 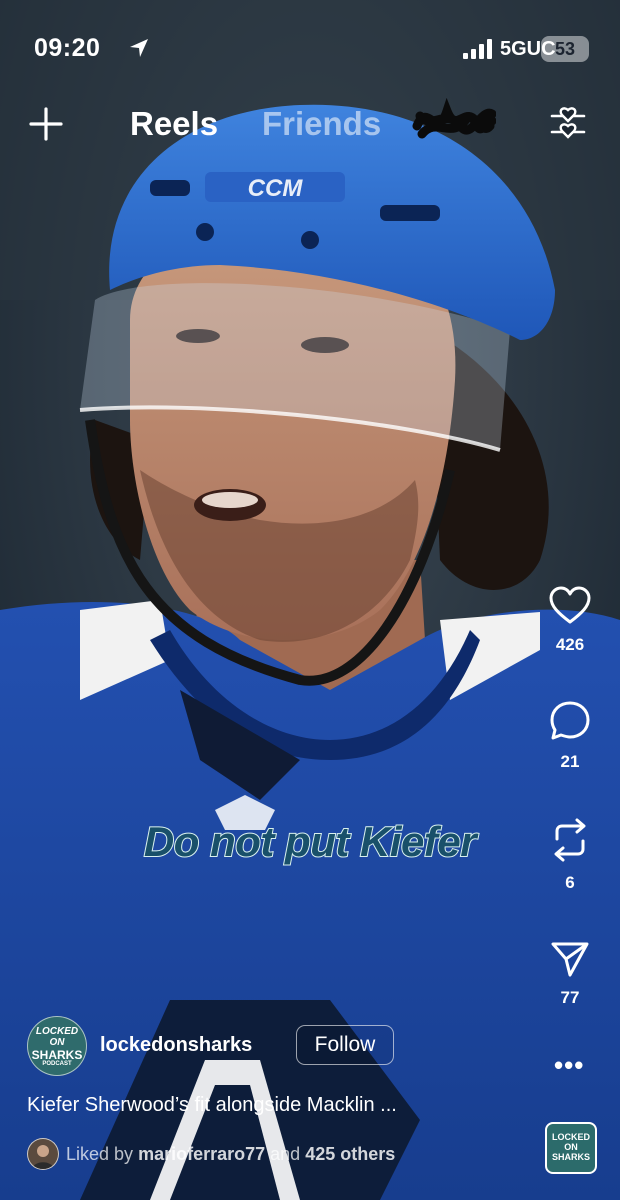 I want to click on comment-button: 21, so click(x=570, y=736).